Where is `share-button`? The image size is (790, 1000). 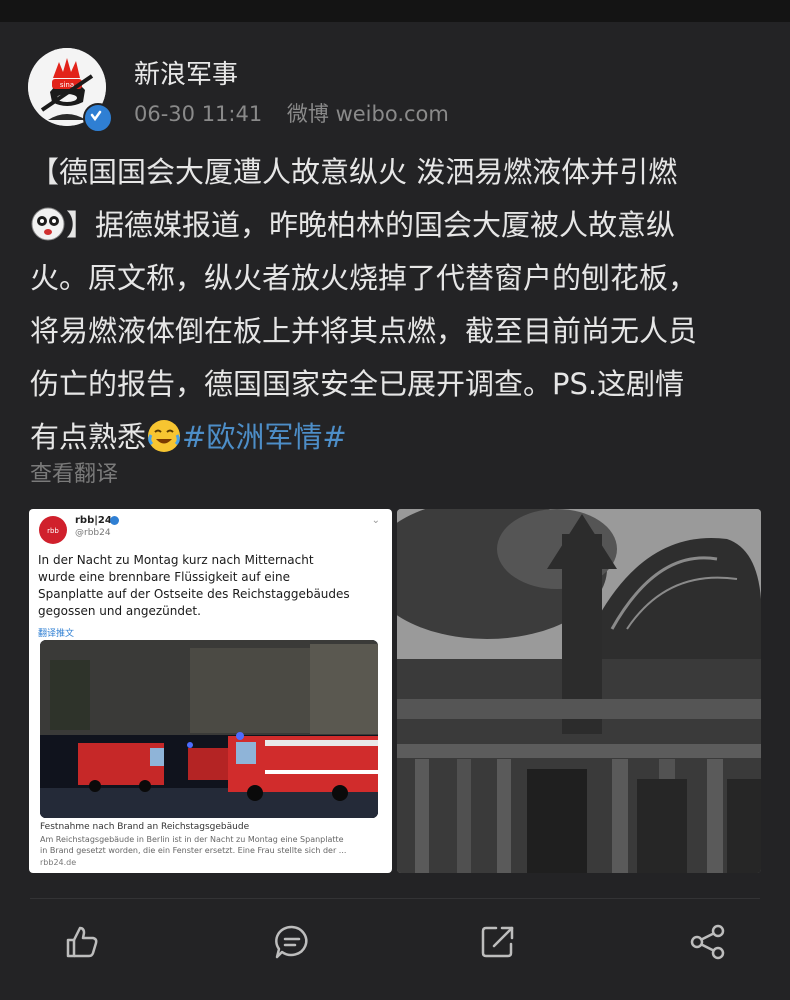 share-button is located at coordinates (708, 942).